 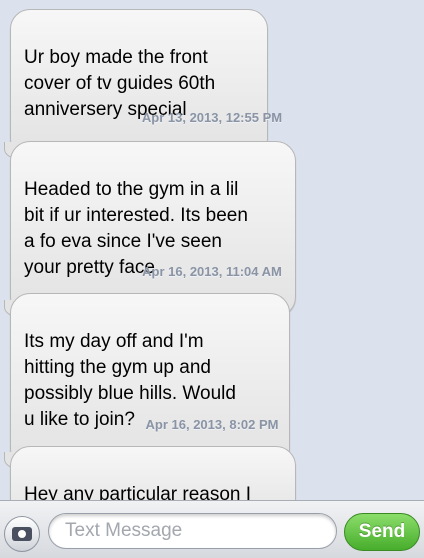 I want to click on timestamp: Apr 16, 2013, 8:02 PM, so click(x=212, y=424).